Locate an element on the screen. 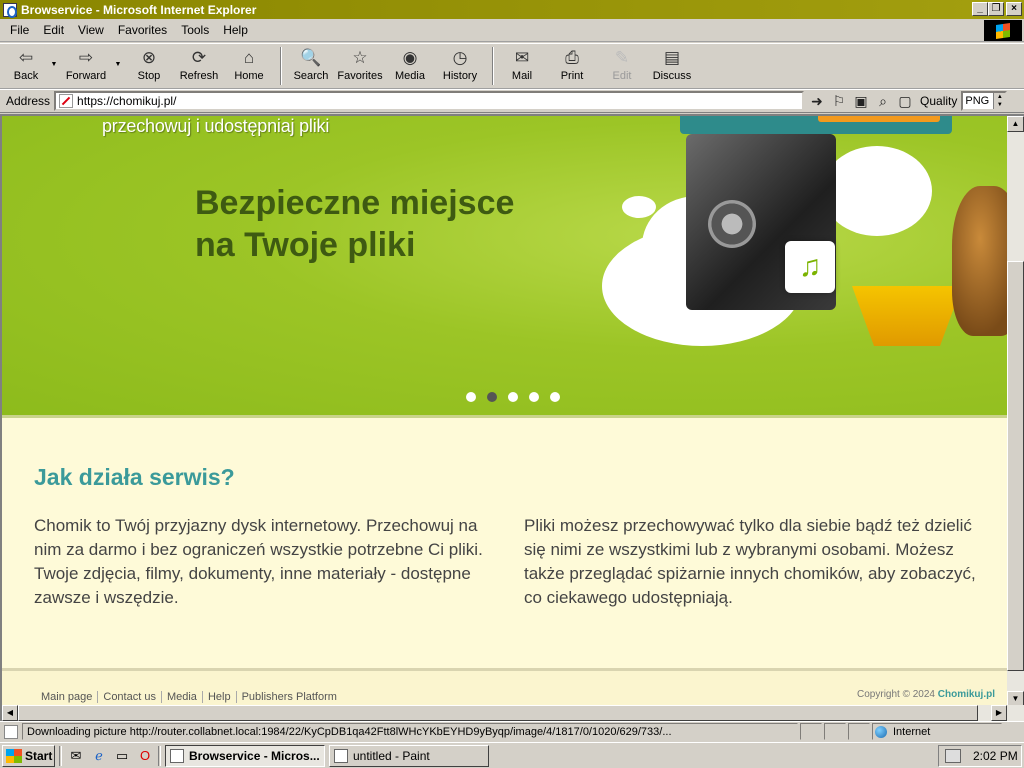 Image resolution: width=1024 pixels, height=768 pixels. refresh-button: ⟳ Refresh is located at coordinates (199, 66).